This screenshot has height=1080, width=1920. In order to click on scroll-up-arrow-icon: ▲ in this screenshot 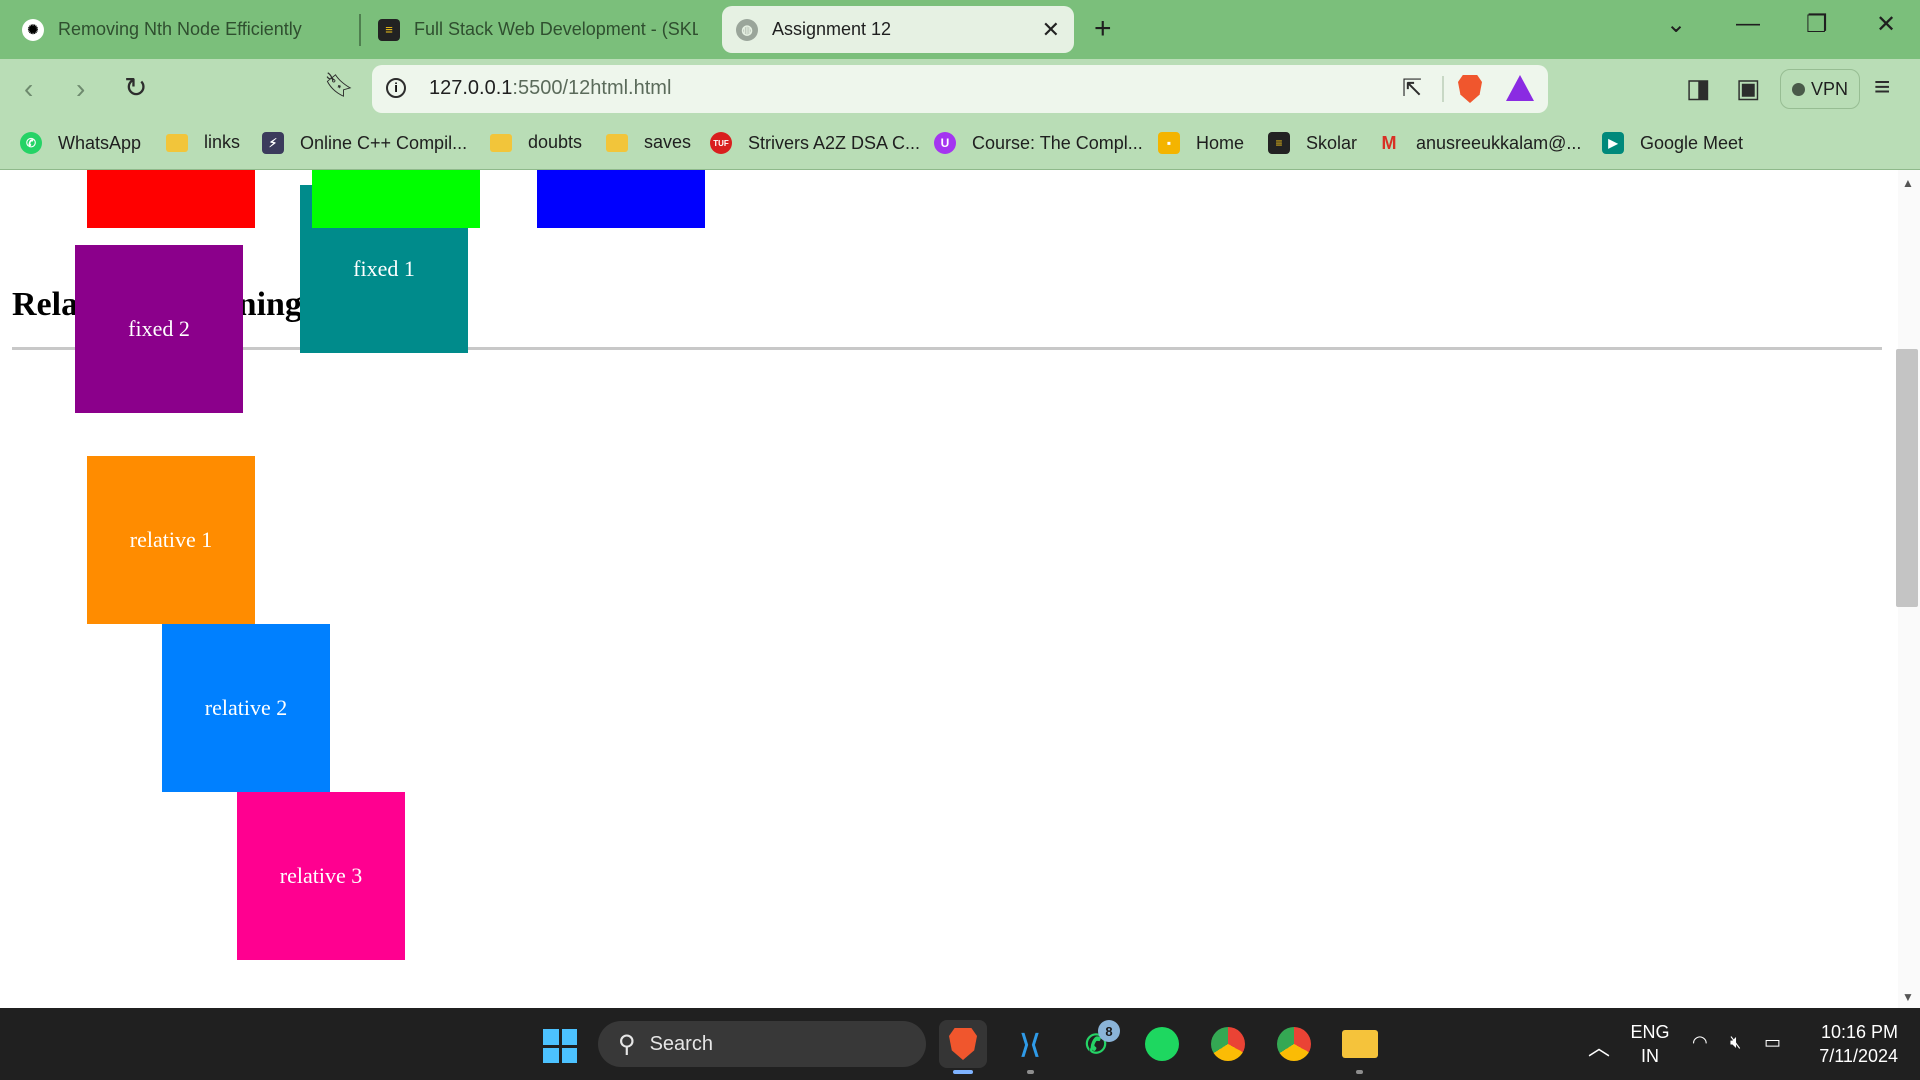, I will do `click(1908, 183)`.